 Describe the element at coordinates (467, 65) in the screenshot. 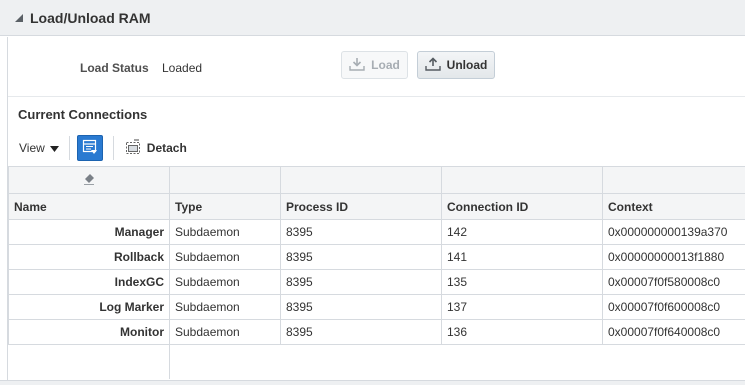

I see `unload-button-label: Unload` at that location.